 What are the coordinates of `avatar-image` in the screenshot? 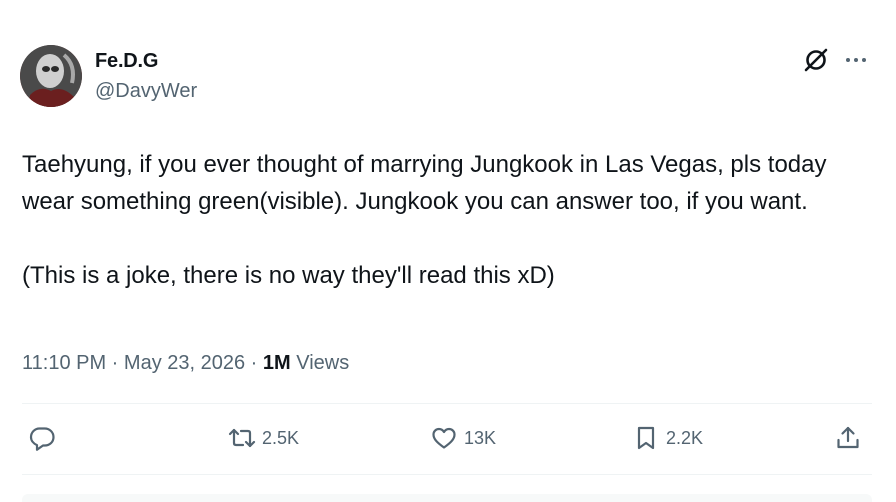 It's located at (51, 76).